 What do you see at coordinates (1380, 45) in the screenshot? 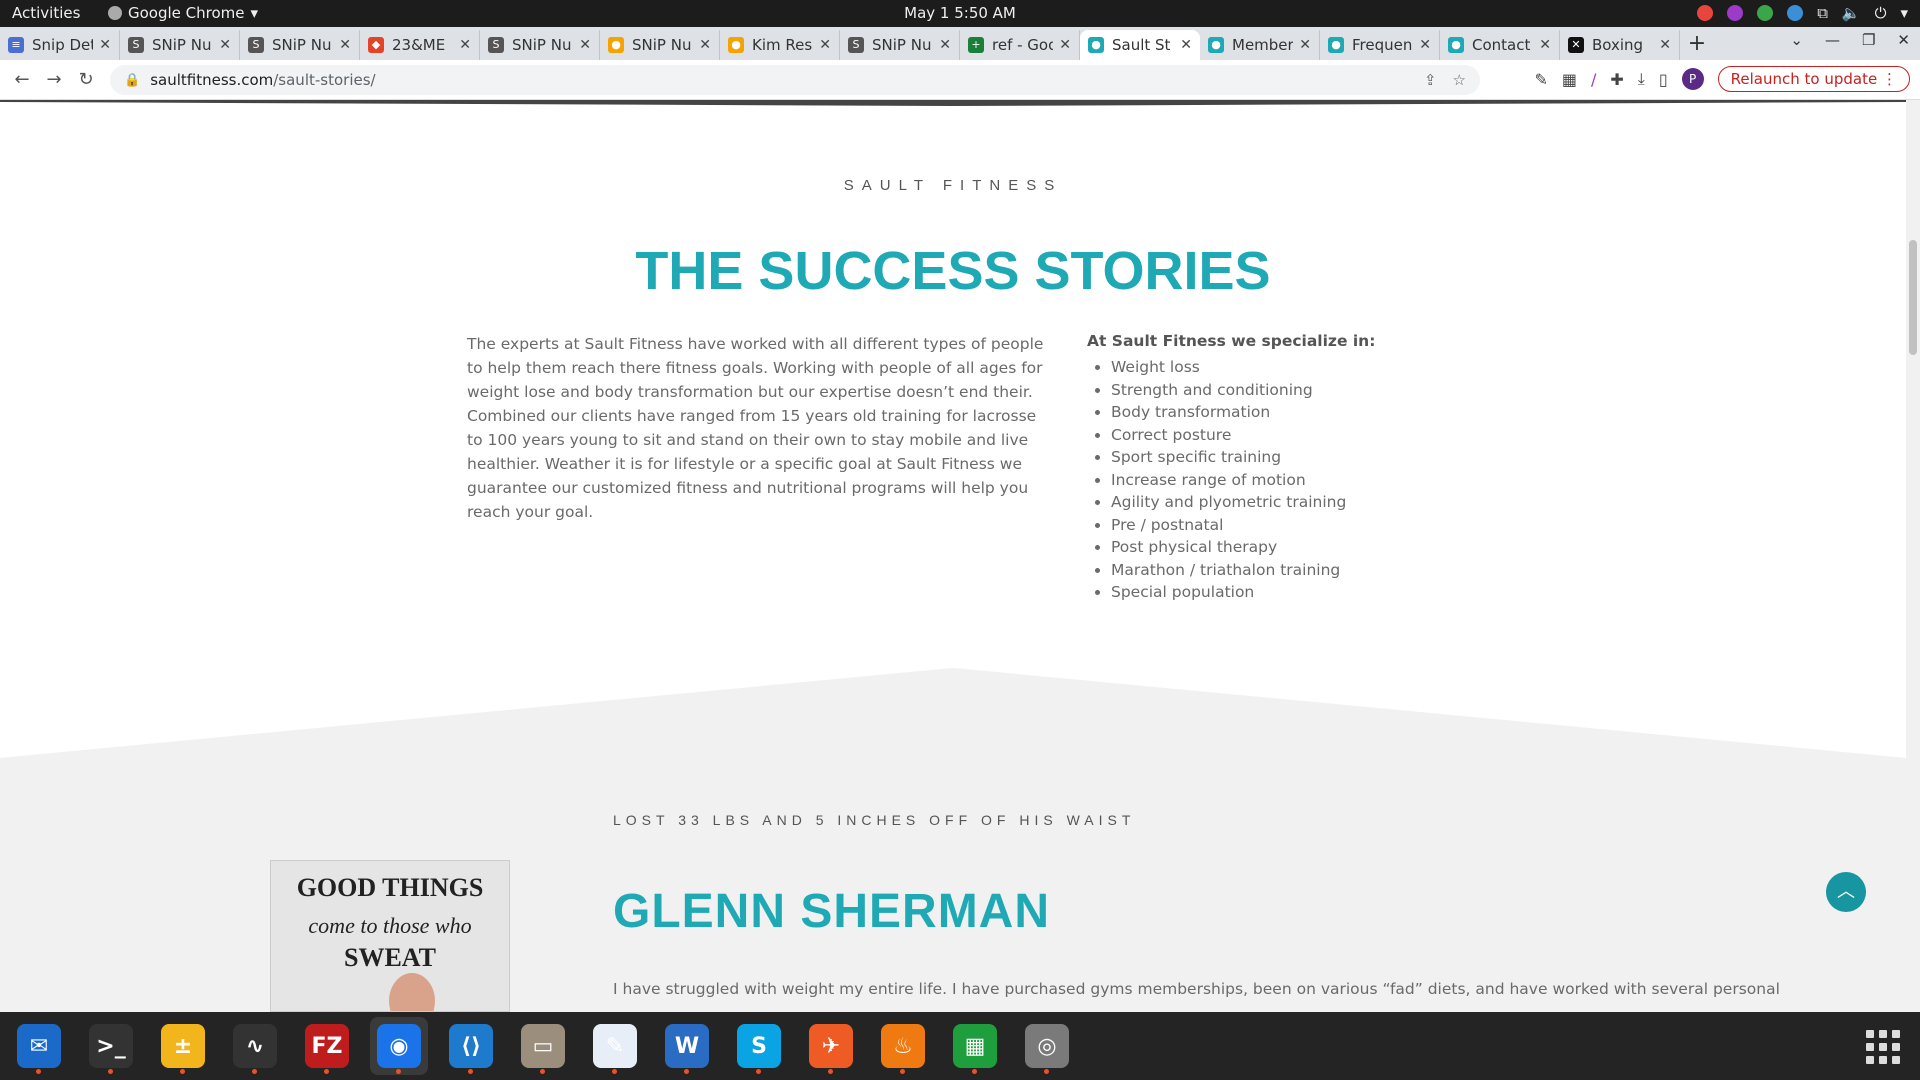
I see `tab-11: ● Frequen ✕` at bounding box center [1380, 45].